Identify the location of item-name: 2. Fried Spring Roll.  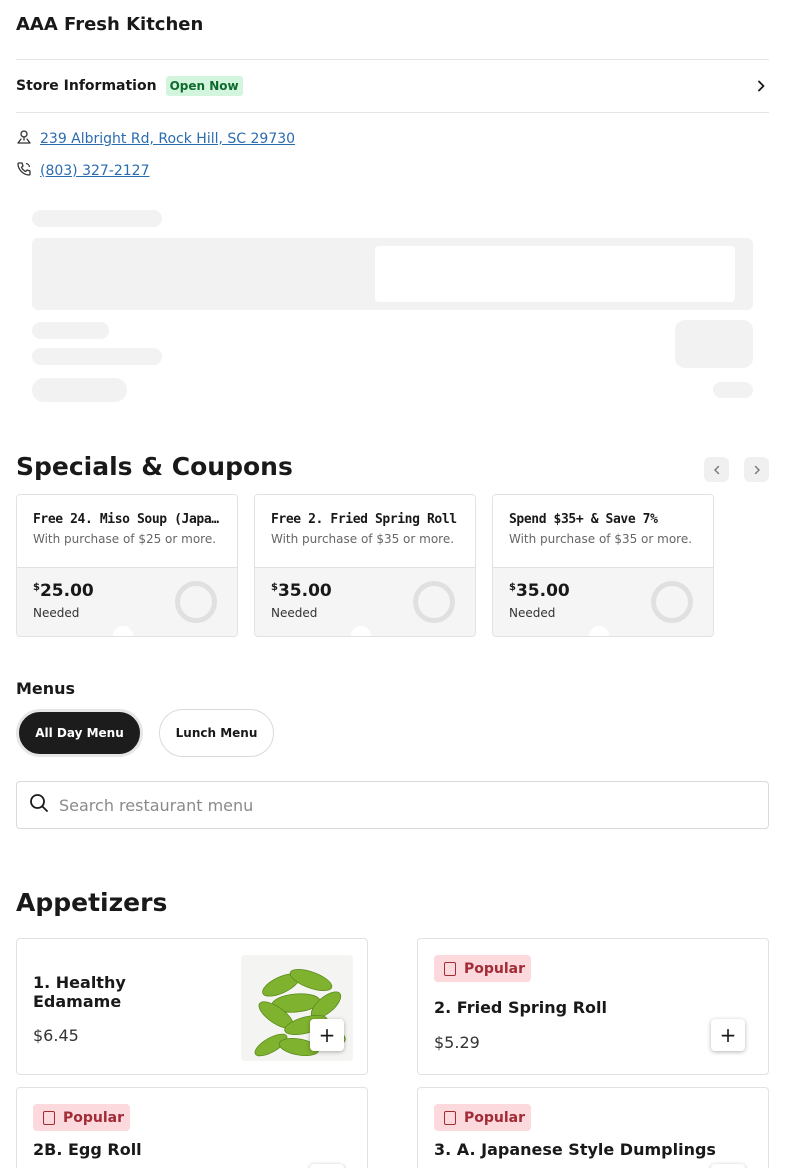
(520, 1007).